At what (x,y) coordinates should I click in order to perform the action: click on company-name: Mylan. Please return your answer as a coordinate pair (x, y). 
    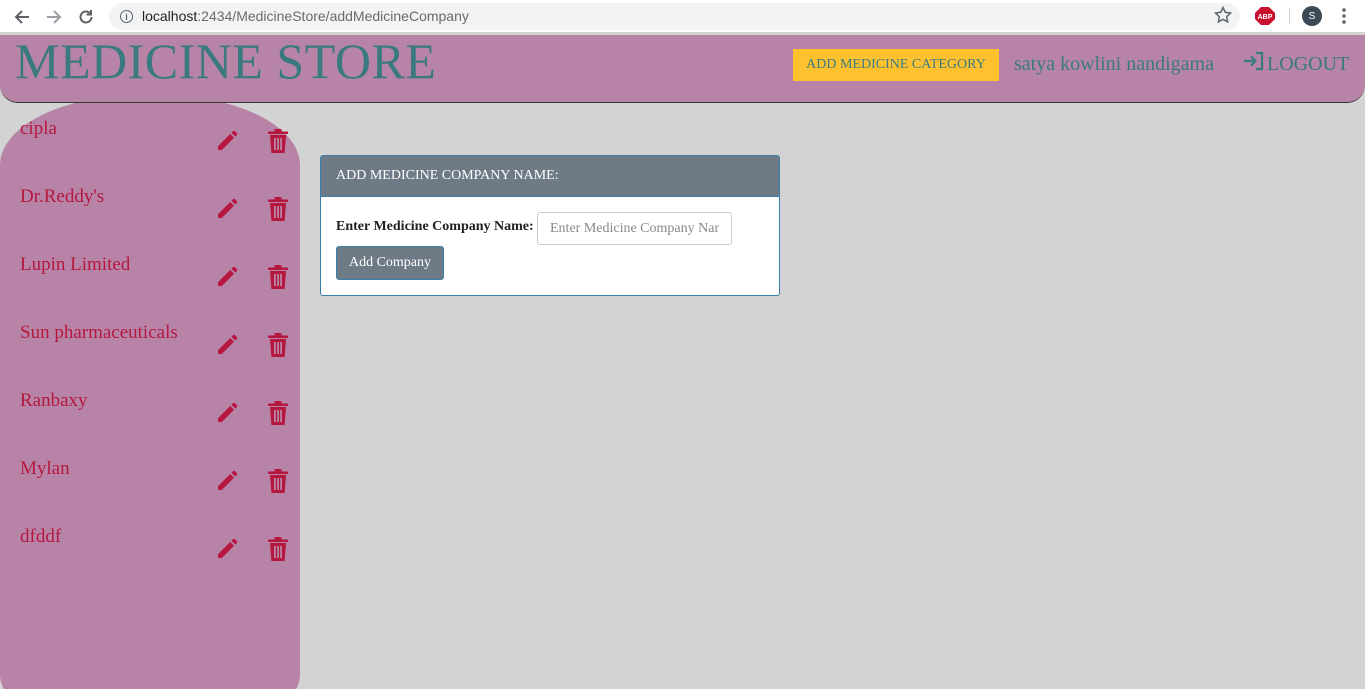
    Looking at the image, I should click on (45, 469).